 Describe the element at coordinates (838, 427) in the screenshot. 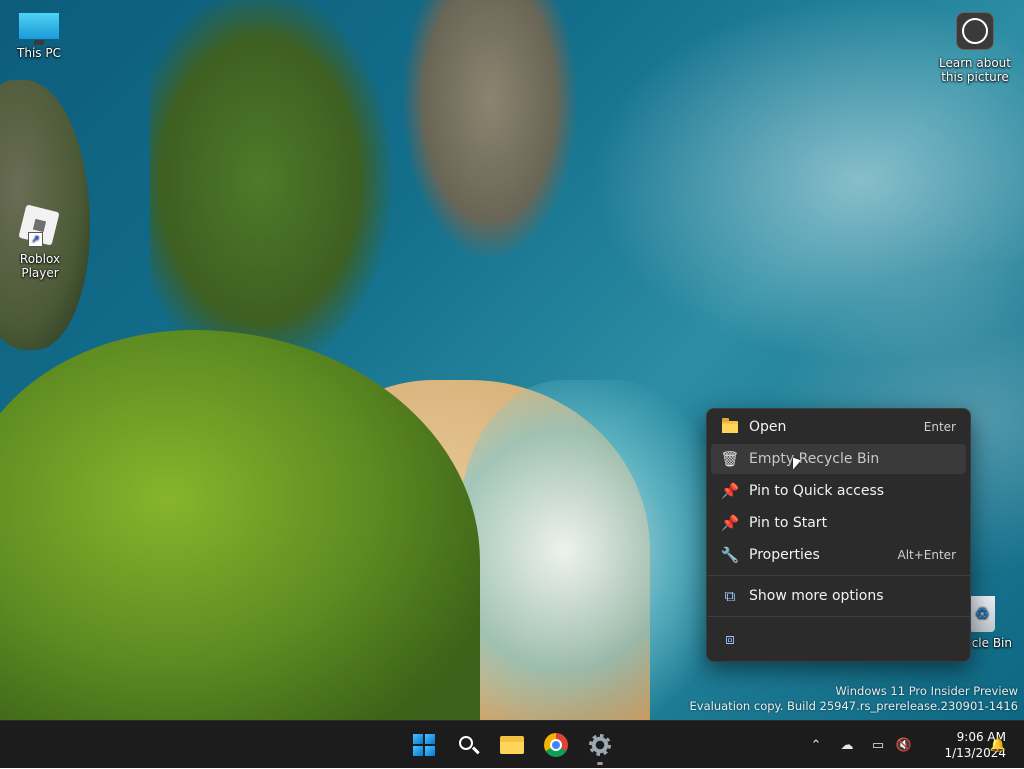

I see `menu-item-open: Open Enter` at that location.